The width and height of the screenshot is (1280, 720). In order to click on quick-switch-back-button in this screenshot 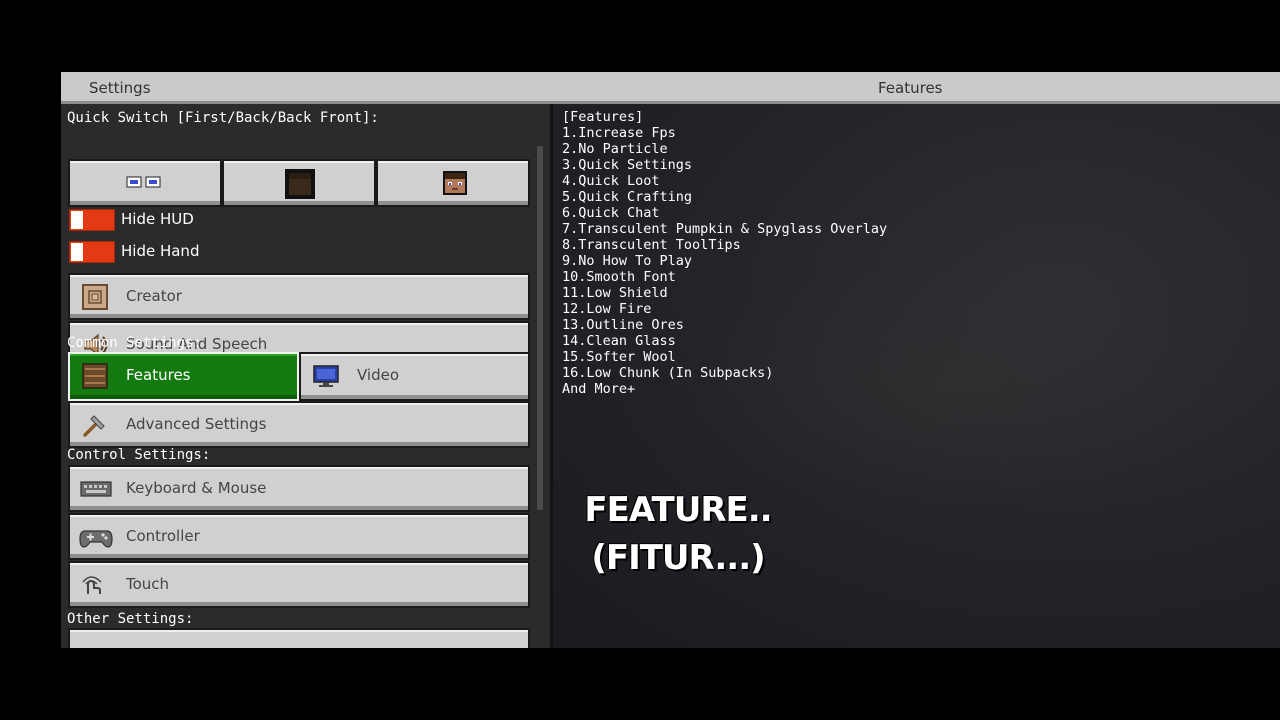, I will do `click(299, 183)`.